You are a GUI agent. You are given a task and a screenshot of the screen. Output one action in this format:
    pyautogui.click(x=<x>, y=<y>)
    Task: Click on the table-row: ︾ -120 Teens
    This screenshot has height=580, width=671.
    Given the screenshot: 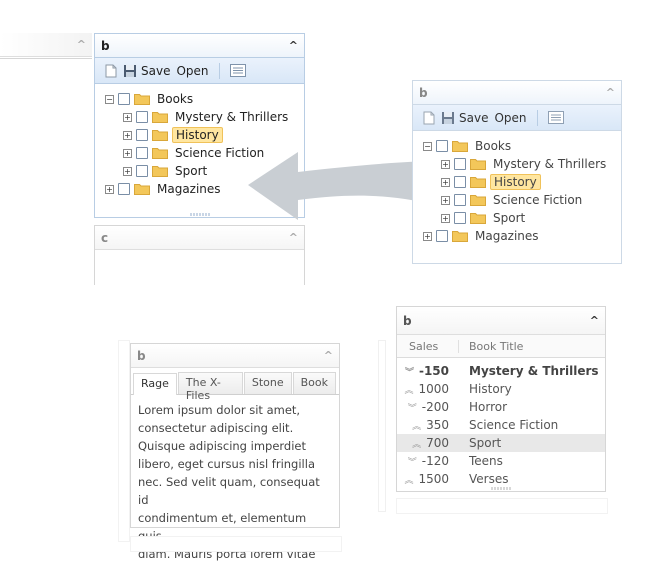 What is the action you would take?
    pyautogui.click(x=501, y=461)
    